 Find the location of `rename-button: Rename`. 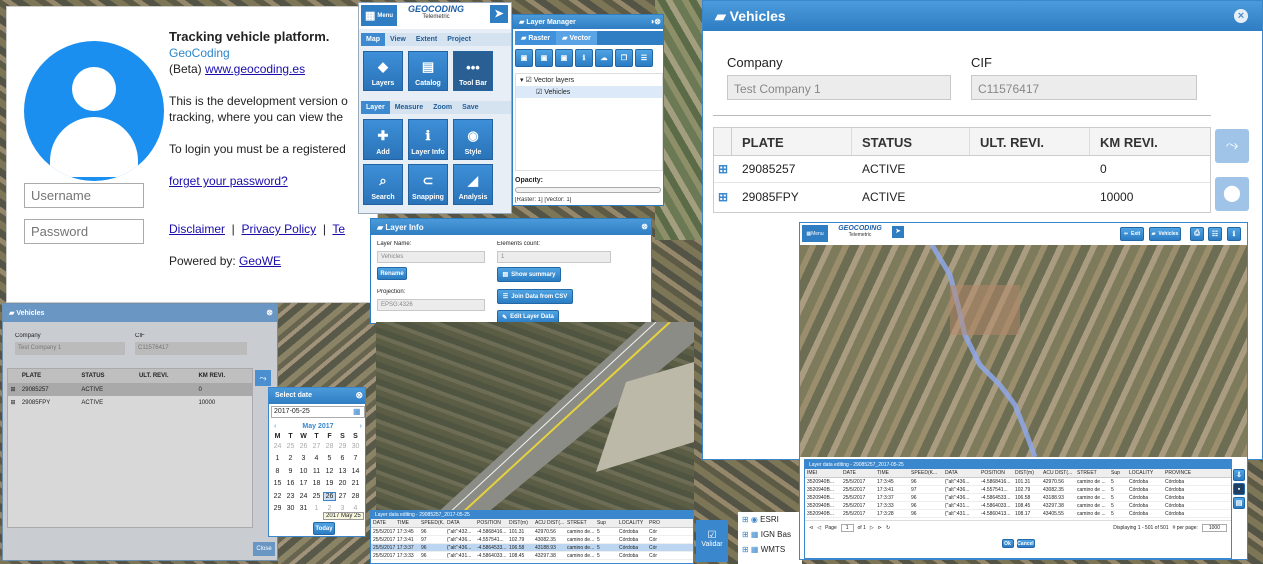

rename-button: Rename is located at coordinates (392, 273).